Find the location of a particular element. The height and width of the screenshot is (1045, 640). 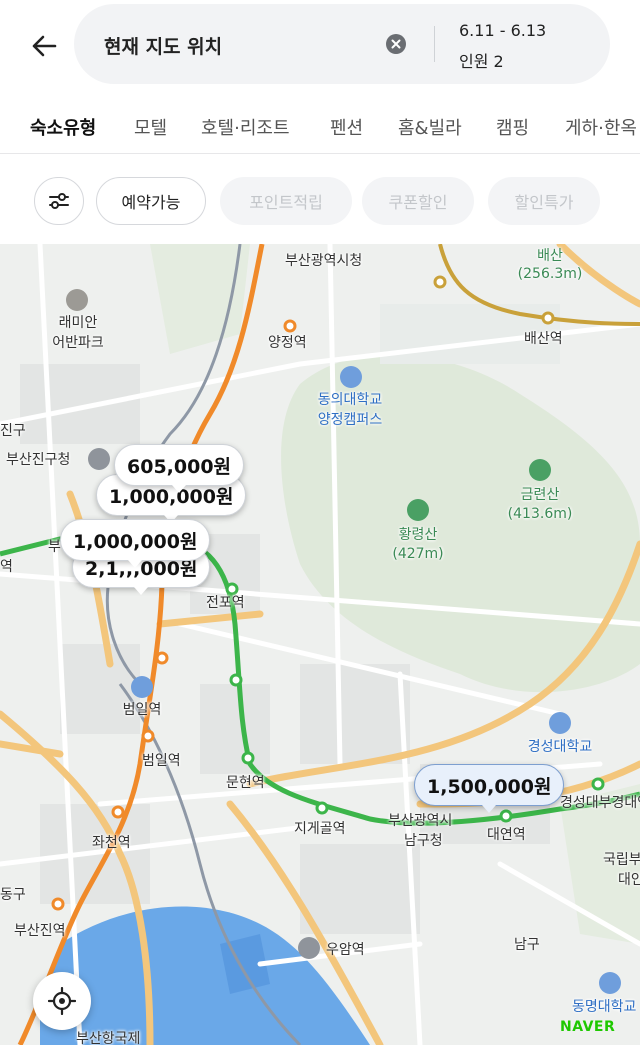

label-pknu-1: 국립부 is located at coordinates (621, 860).